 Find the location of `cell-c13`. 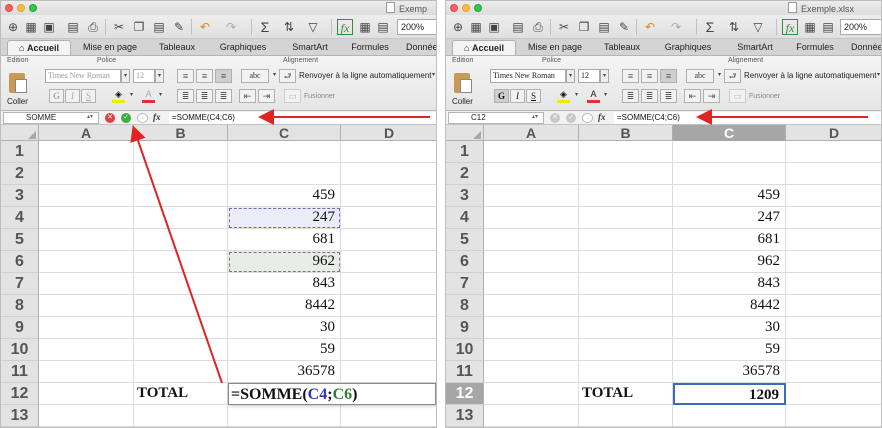

cell-c13 is located at coordinates (284, 416).